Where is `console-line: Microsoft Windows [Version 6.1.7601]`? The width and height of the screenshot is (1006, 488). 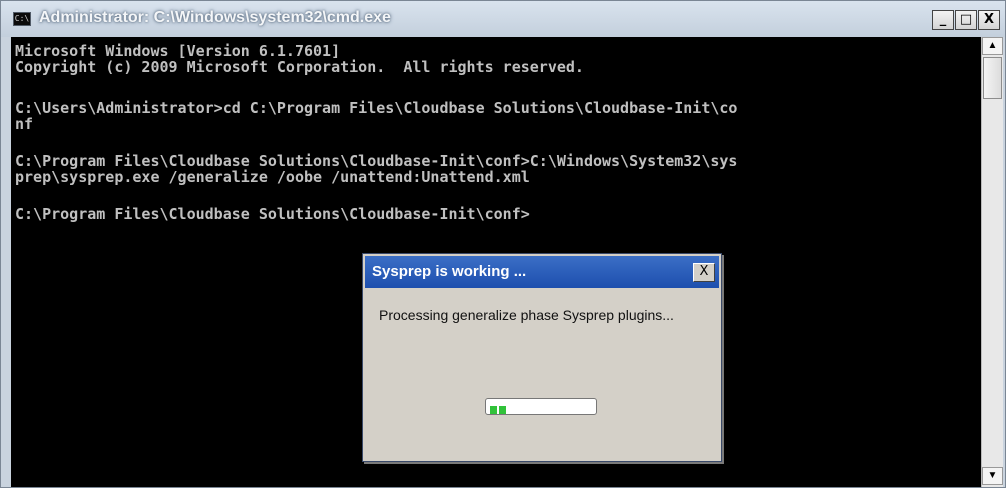
console-line: Microsoft Windows [Version 6.1.7601] is located at coordinates (178, 51).